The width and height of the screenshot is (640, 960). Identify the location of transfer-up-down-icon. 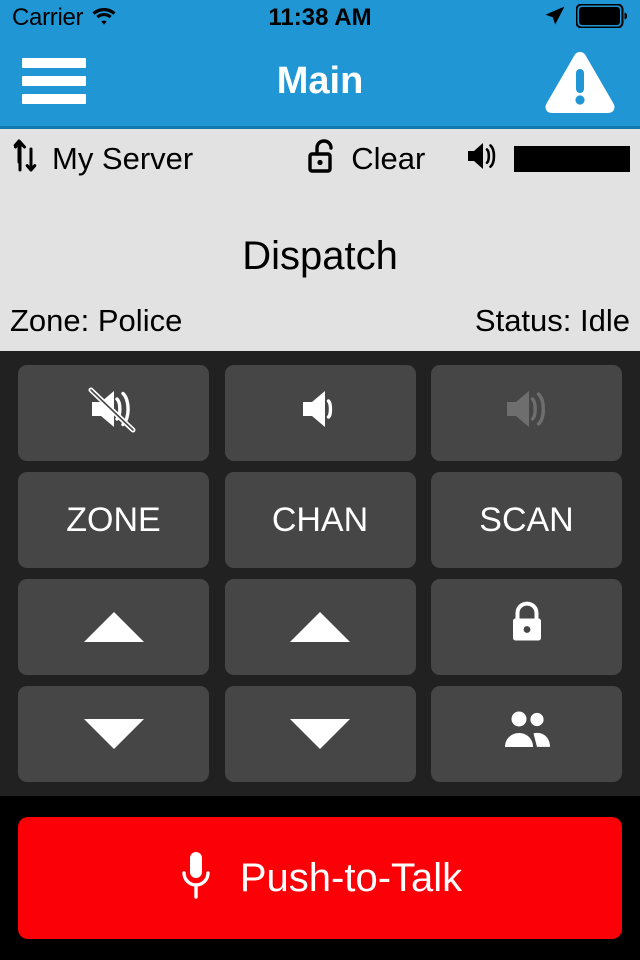
(26, 158).